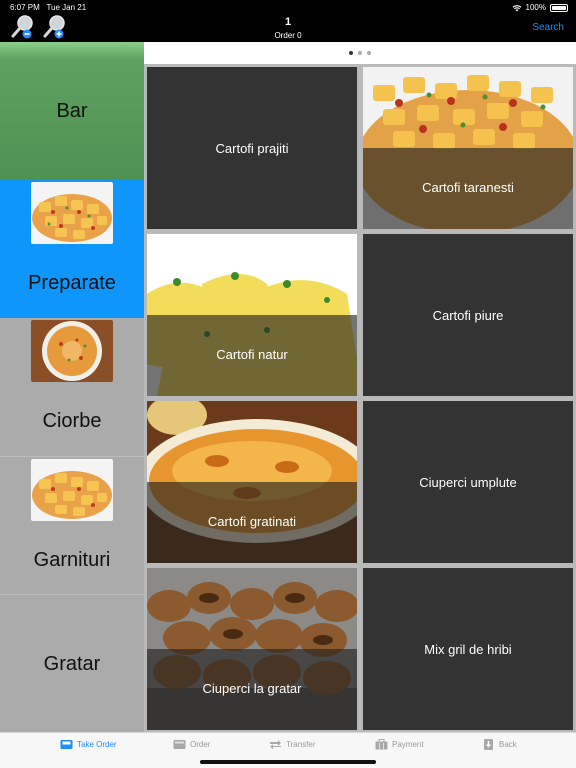  What do you see at coordinates (468, 187) in the screenshot?
I see `product-label: Cartofi taranesti` at bounding box center [468, 187].